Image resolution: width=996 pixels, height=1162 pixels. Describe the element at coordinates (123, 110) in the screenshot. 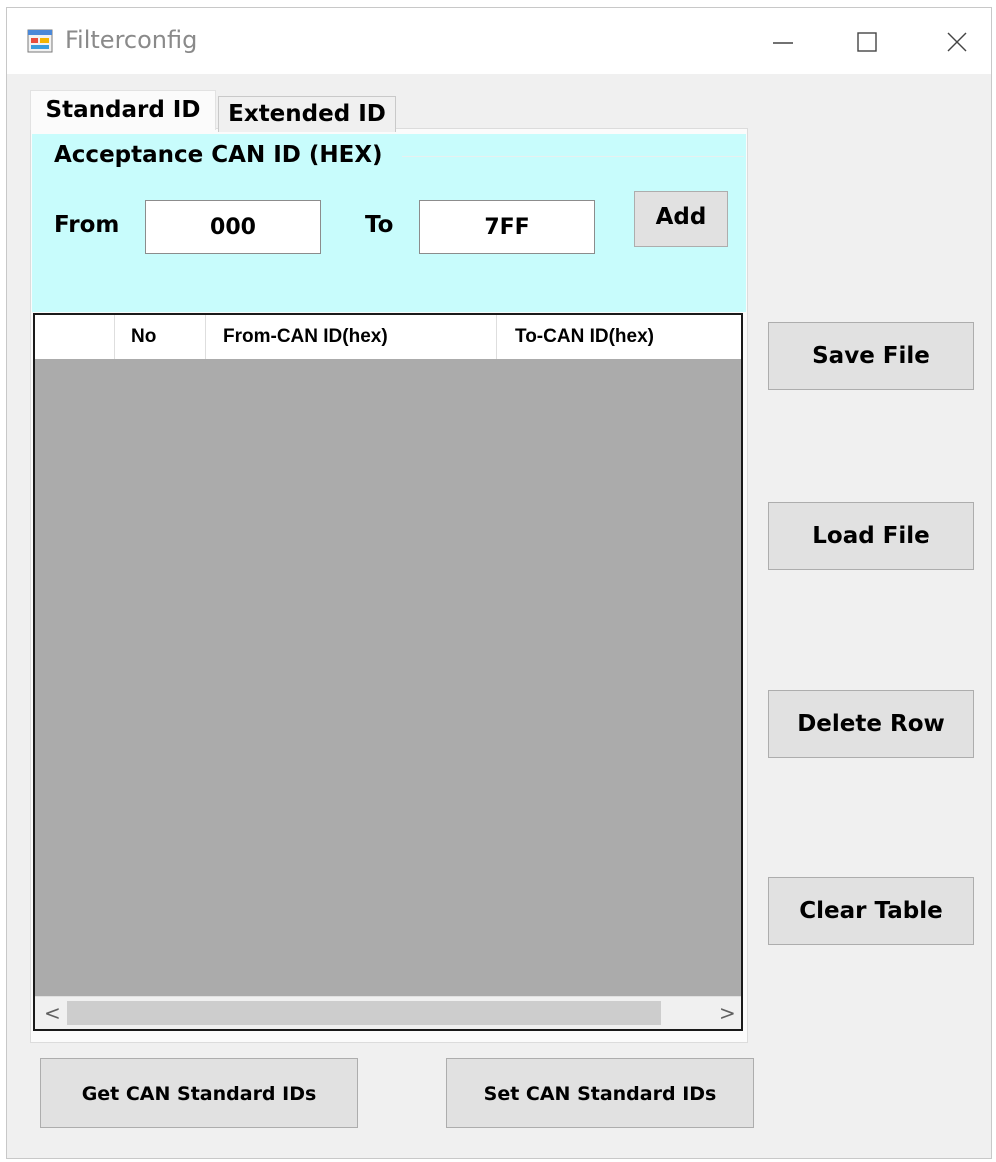

I see `tab-standard-id: Standard ID` at that location.